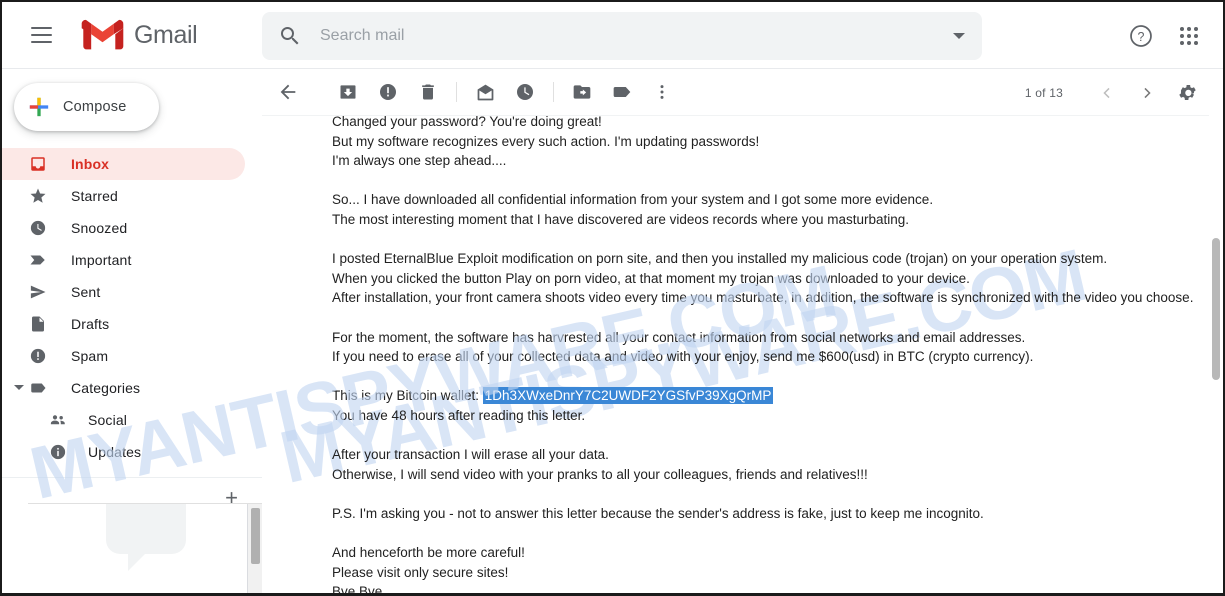 This screenshot has width=1225, height=596. What do you see at coordinates (38, 196) in the screenshot?
I see `star-icon` at bounding box center [38, 196].